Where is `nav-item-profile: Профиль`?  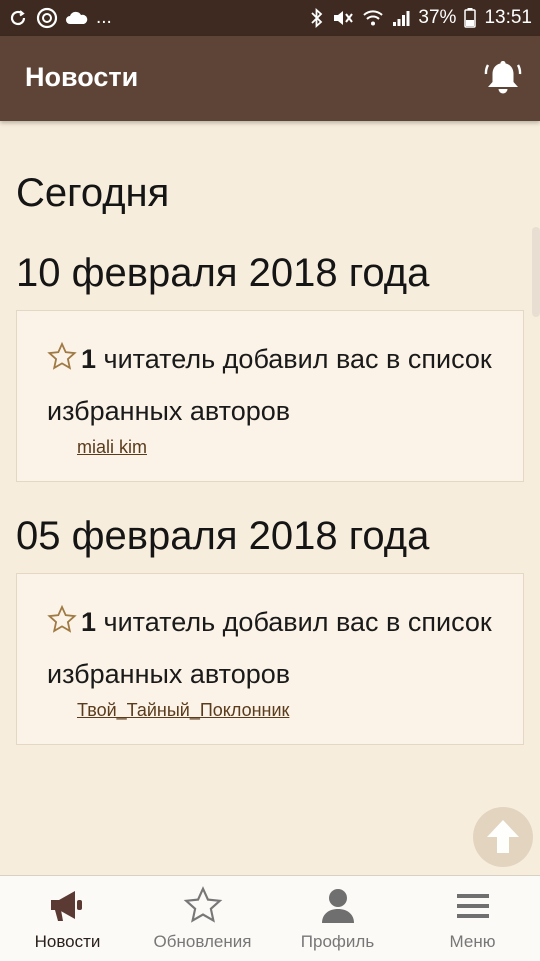 nav-item-profile: Профиль is located at coordinates (337, 918).